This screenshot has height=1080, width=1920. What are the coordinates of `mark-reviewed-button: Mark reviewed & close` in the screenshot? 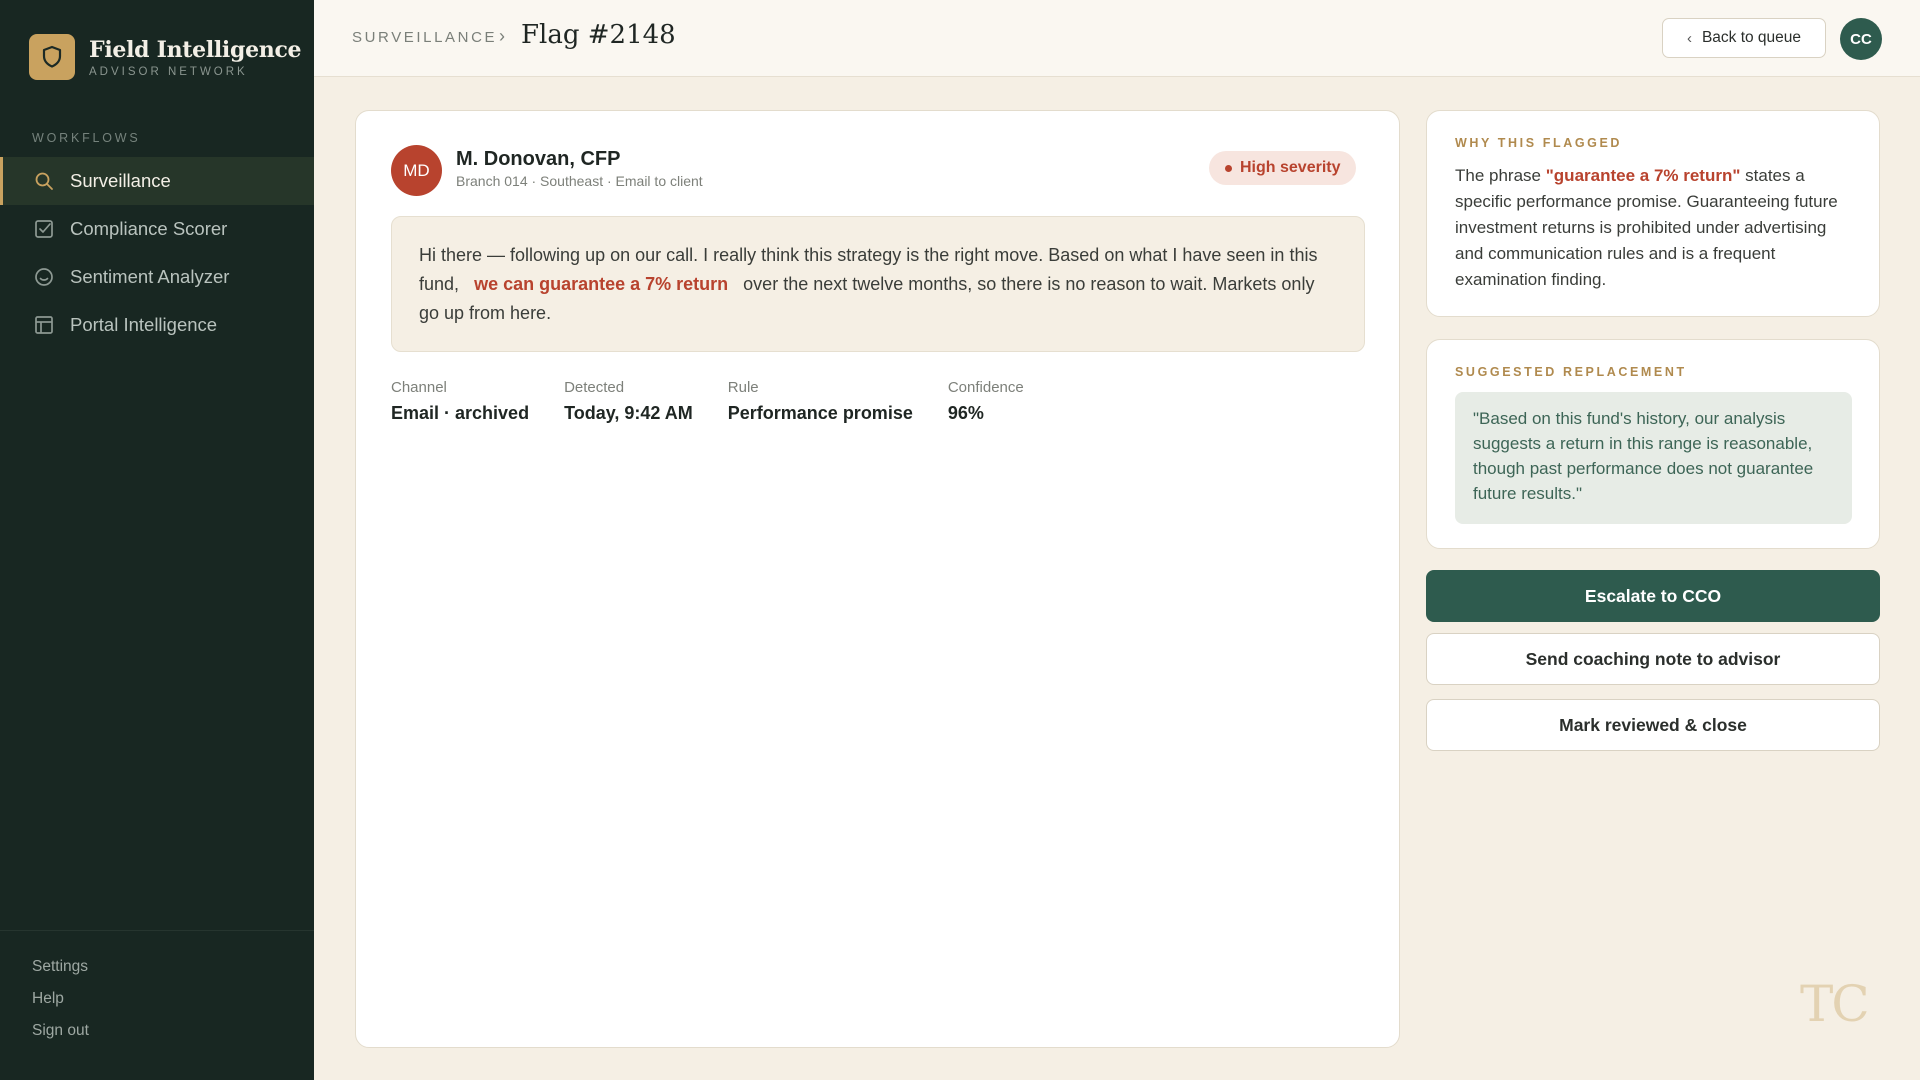 It's located at (1653, 725).